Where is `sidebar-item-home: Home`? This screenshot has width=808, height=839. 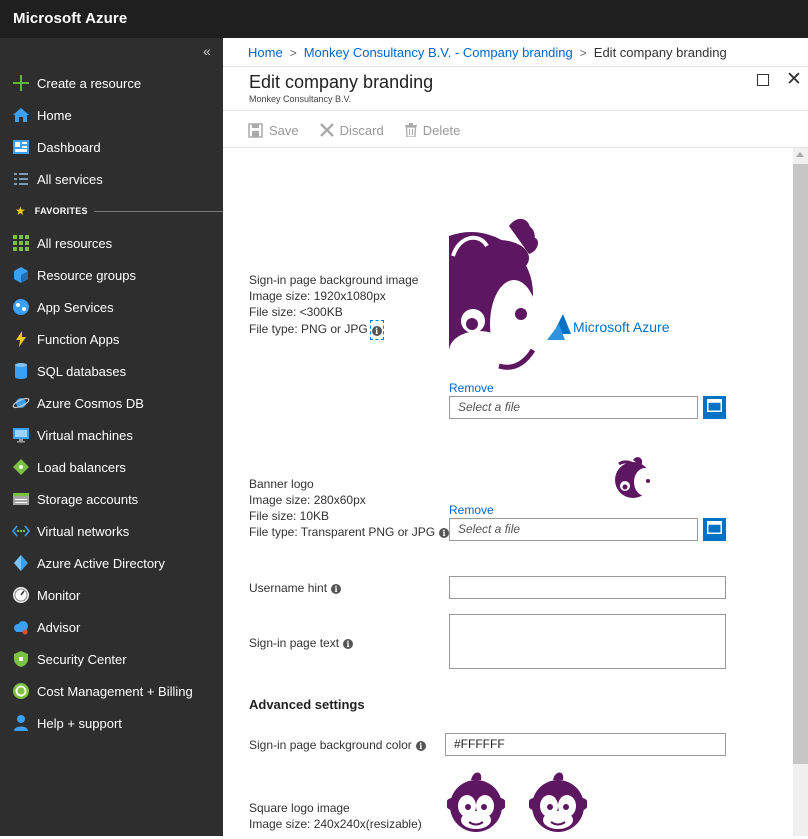 sidebar-item-home: Home is located at coordinates (111, 115).